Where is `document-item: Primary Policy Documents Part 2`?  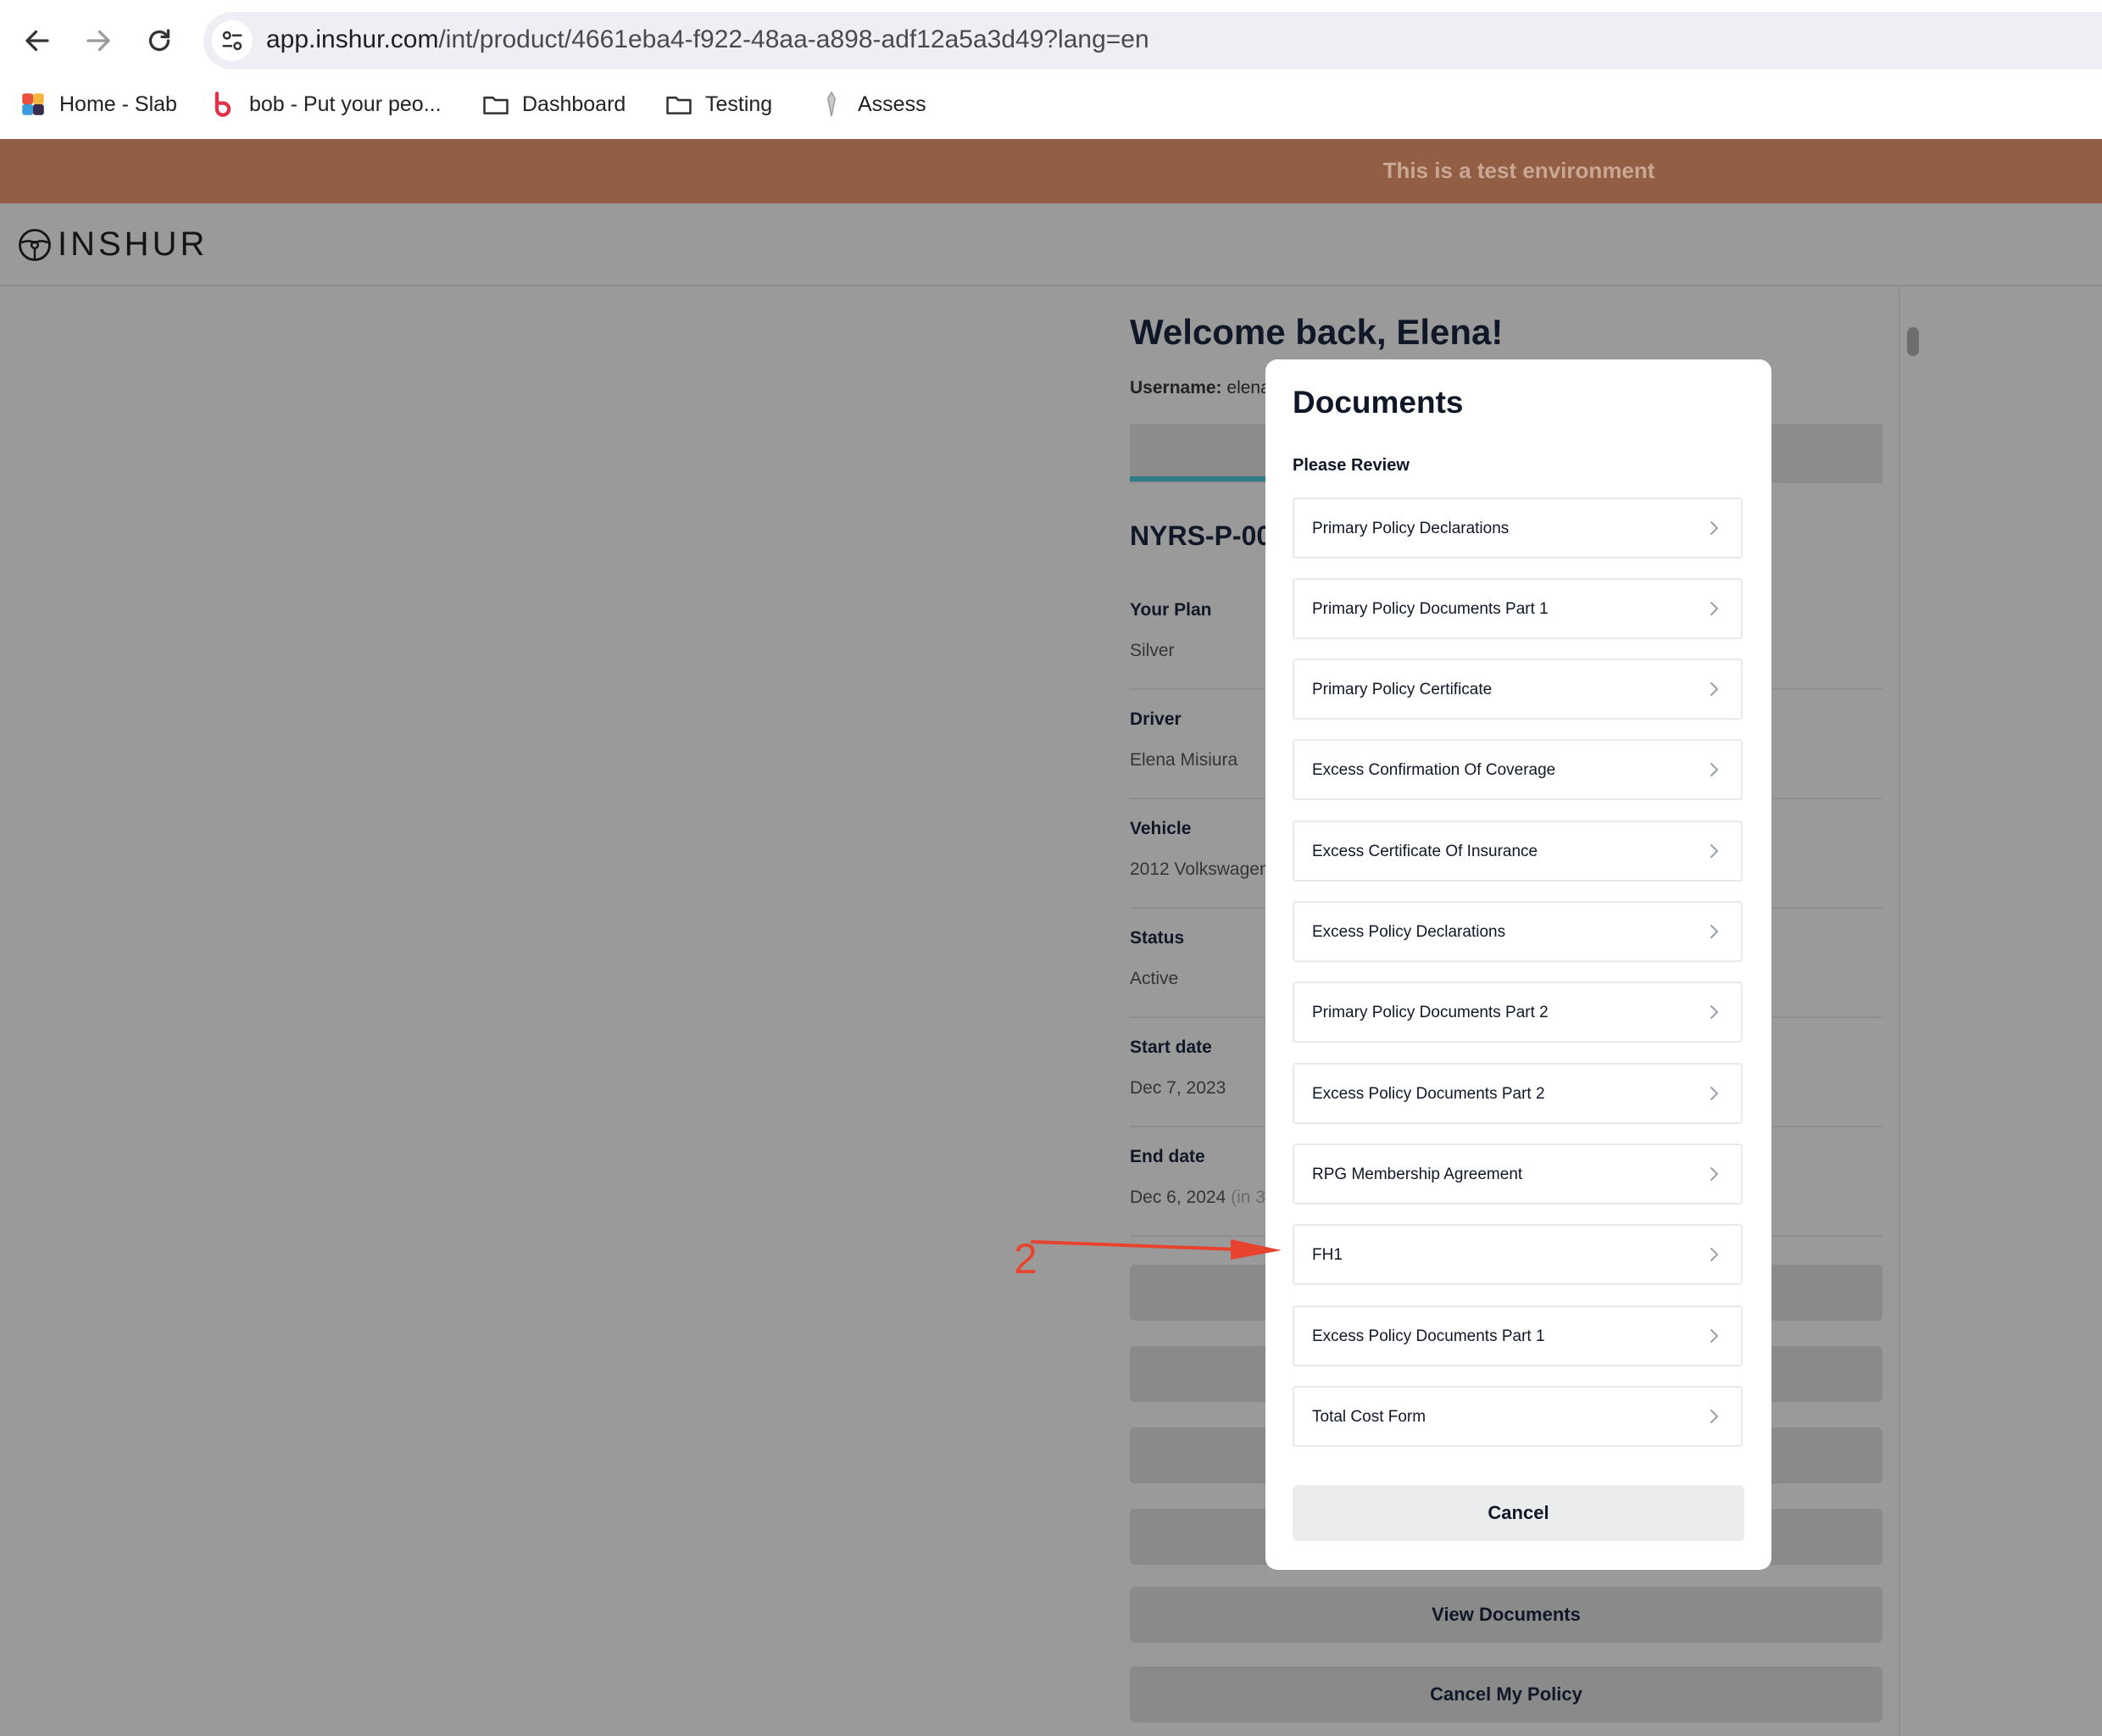 document-item: Primary Policy Documents Part 2 is located at coordinates (1518, 1012).